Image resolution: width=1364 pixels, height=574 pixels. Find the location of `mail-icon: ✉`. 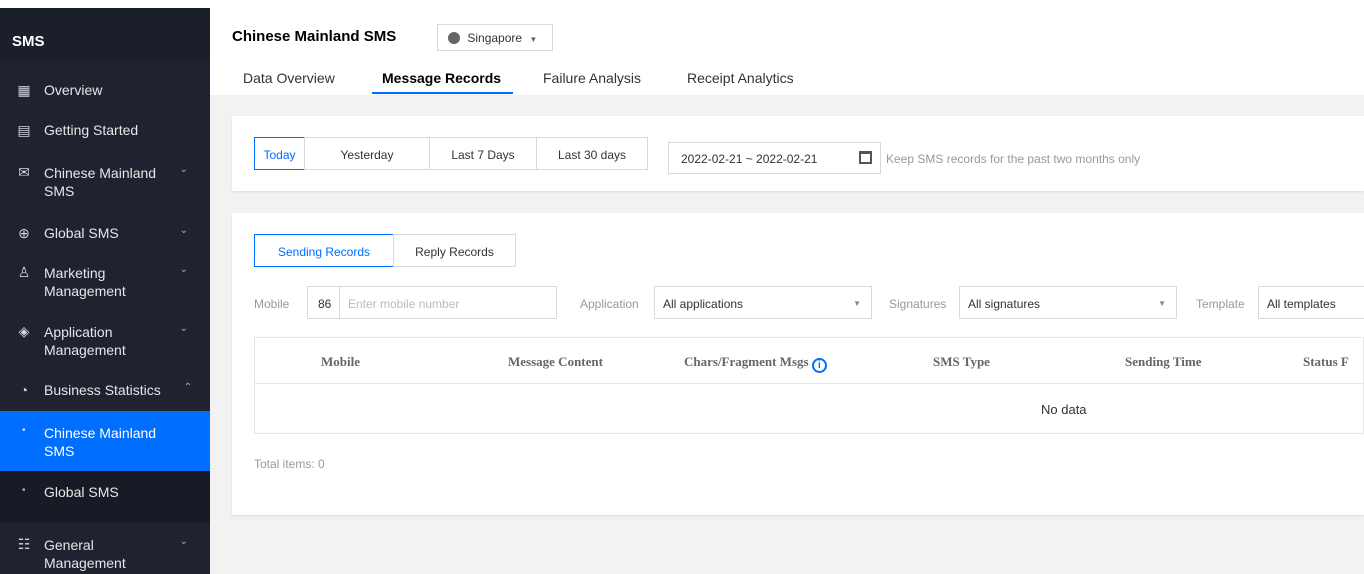

mail-icon: ✉ is located at coordinates (24, 172).